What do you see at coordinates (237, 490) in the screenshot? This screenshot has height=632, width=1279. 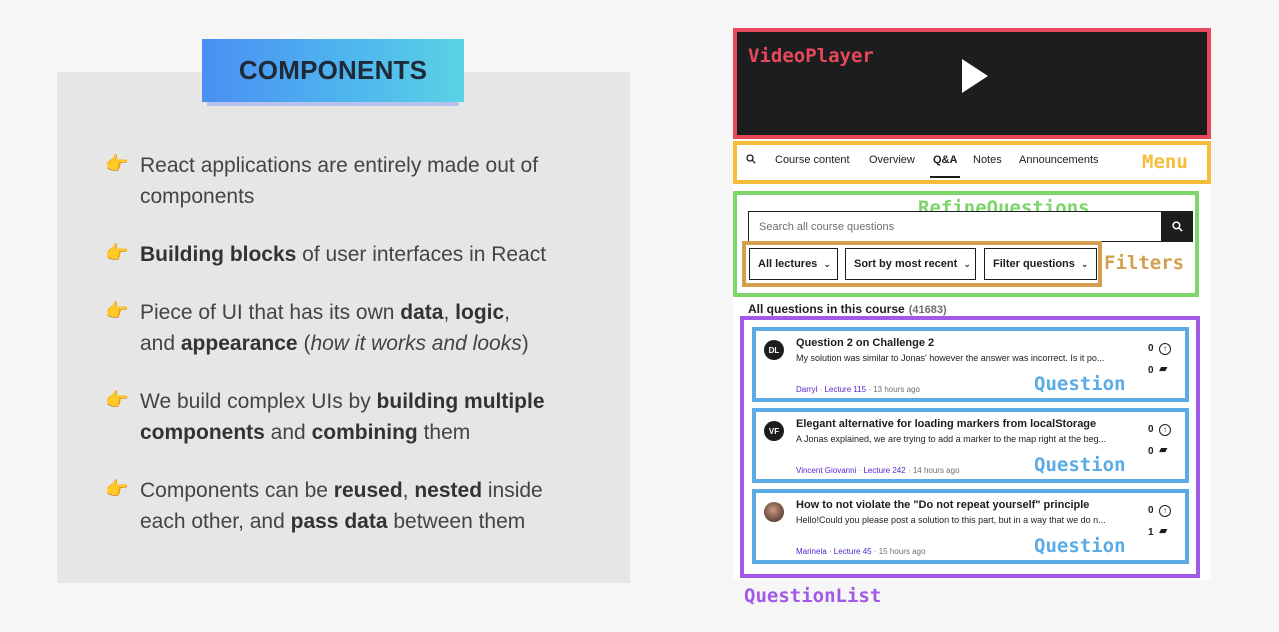 I see `bullet-text-part: Components can be` at bounding box center [237, 490].